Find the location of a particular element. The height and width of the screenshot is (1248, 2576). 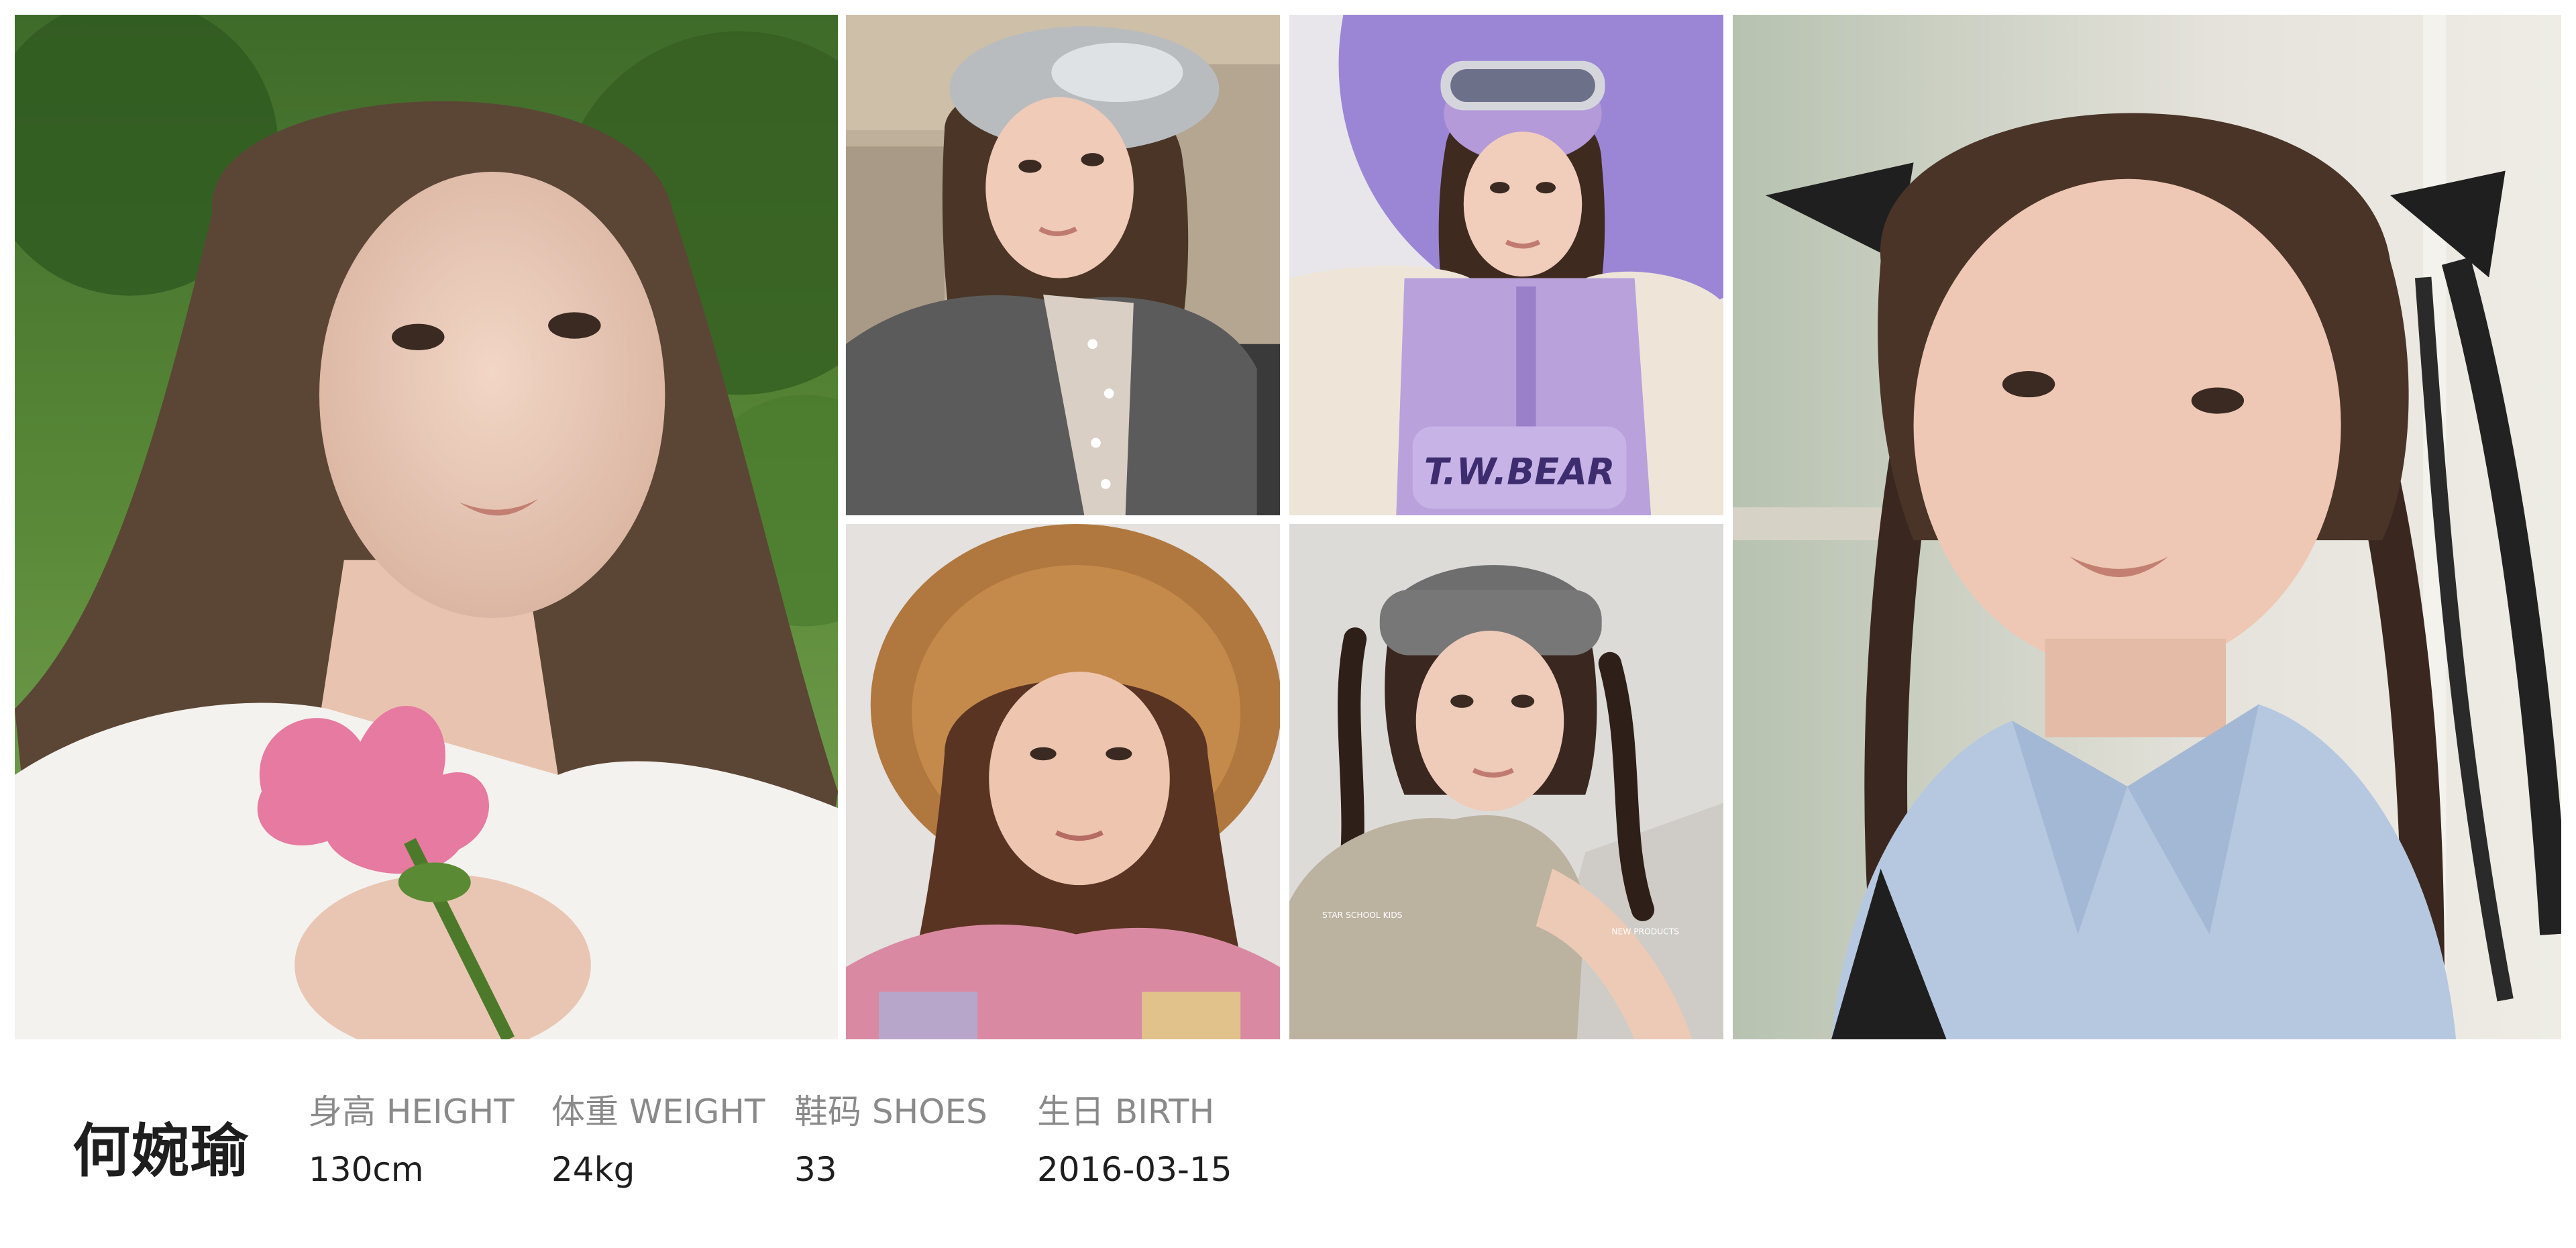

tee-print-text: STAR SCHOOL KIDS is located at coordinates (1362, 916).